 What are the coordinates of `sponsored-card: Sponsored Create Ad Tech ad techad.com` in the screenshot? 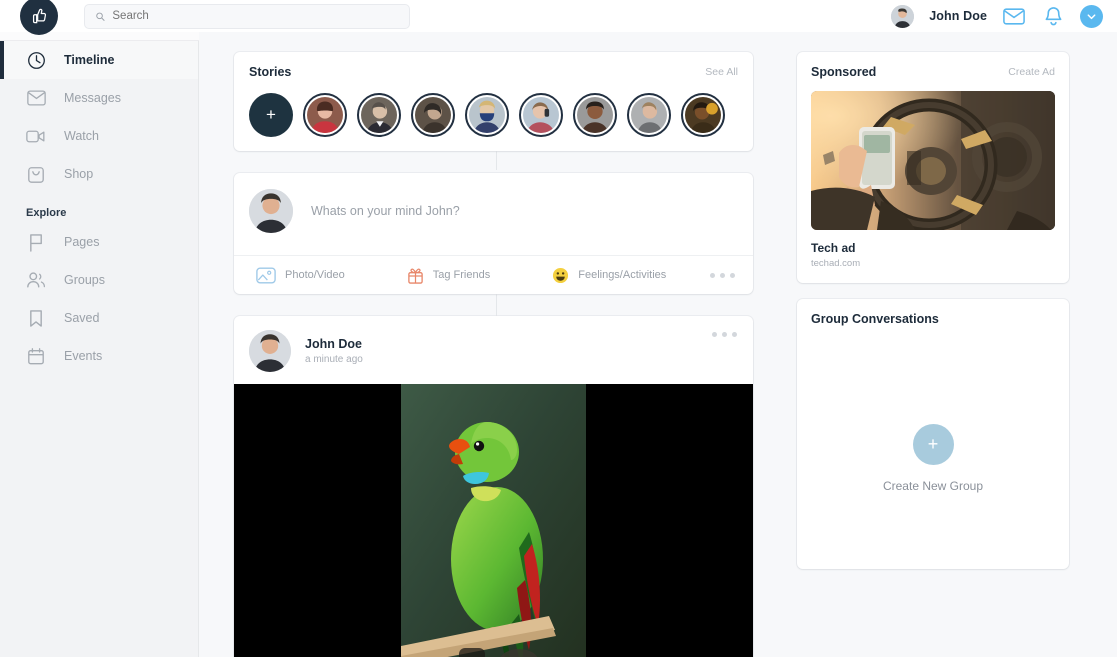 It's located at (933, 167).